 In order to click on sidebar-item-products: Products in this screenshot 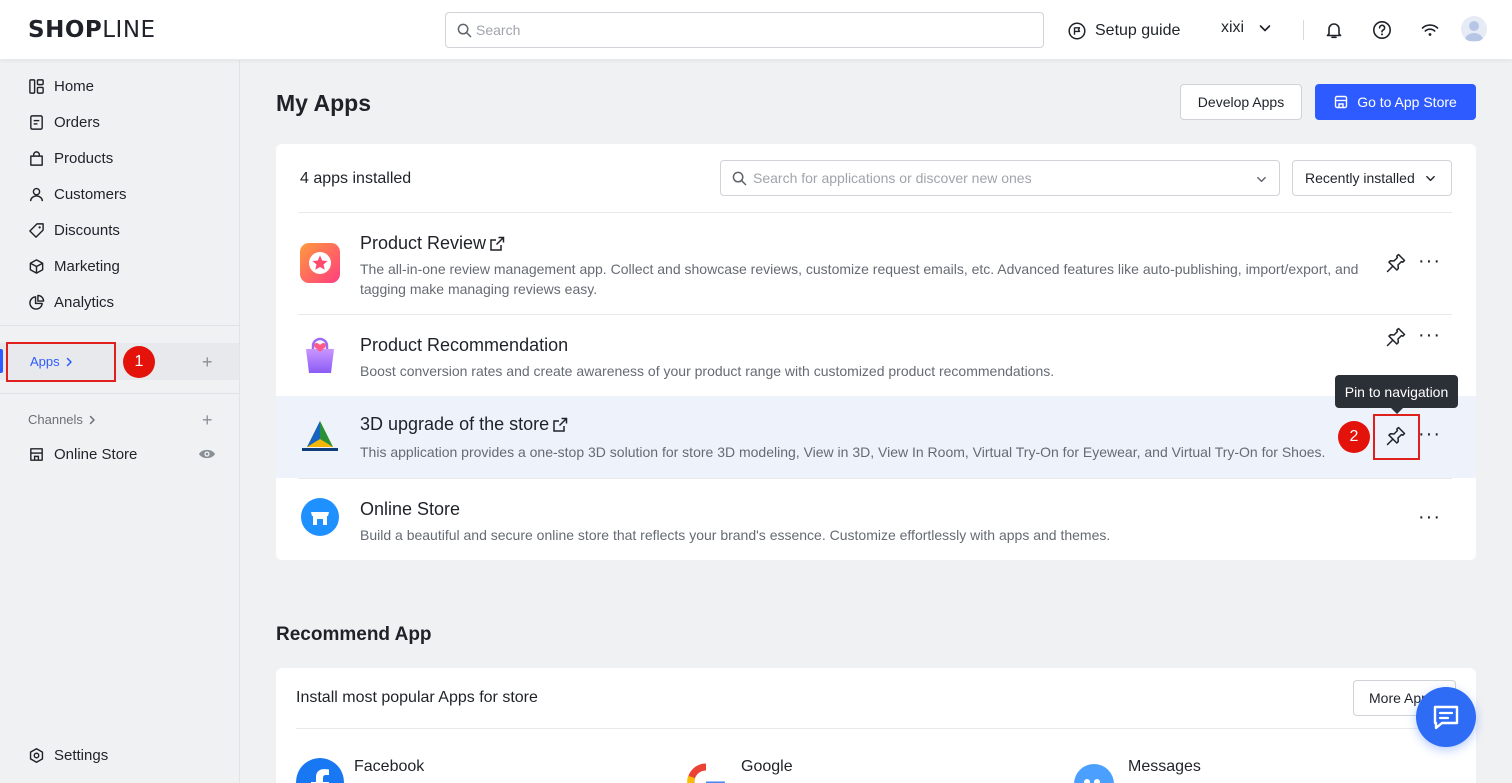, I will do `click(70, 158)`.